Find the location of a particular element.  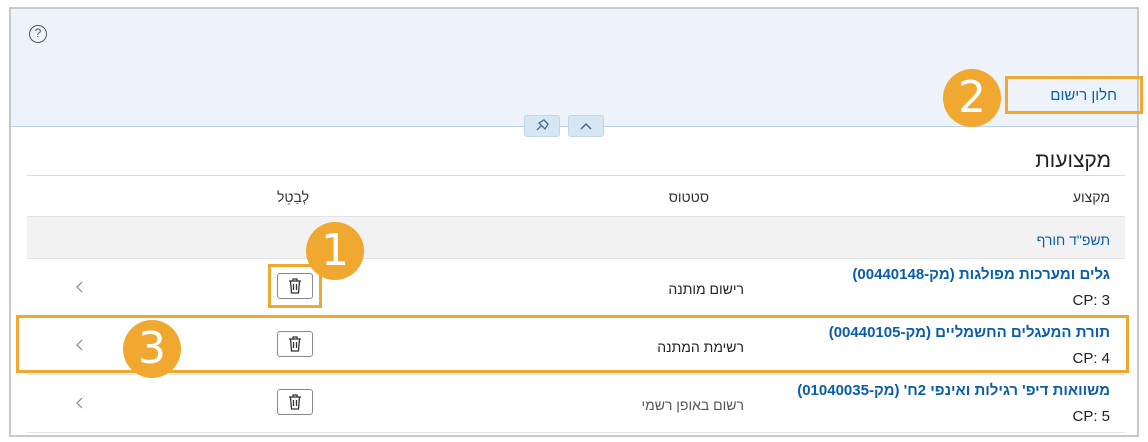

annotation-badge-1: 1 is located at coordinates (335, 251).